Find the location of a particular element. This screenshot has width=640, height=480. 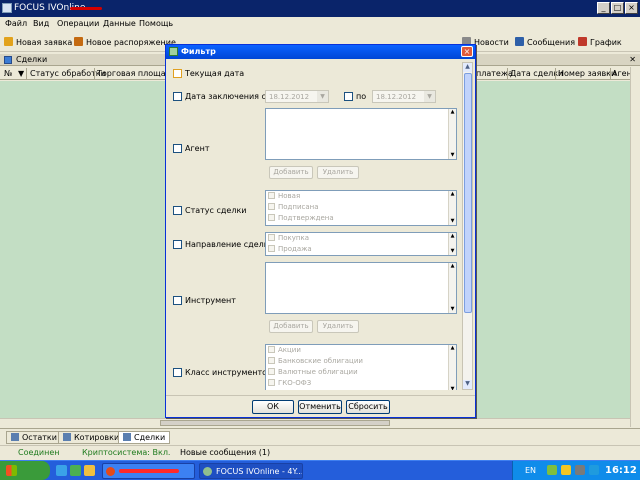

list-item: Продажа is located at coordinates (290, 250).